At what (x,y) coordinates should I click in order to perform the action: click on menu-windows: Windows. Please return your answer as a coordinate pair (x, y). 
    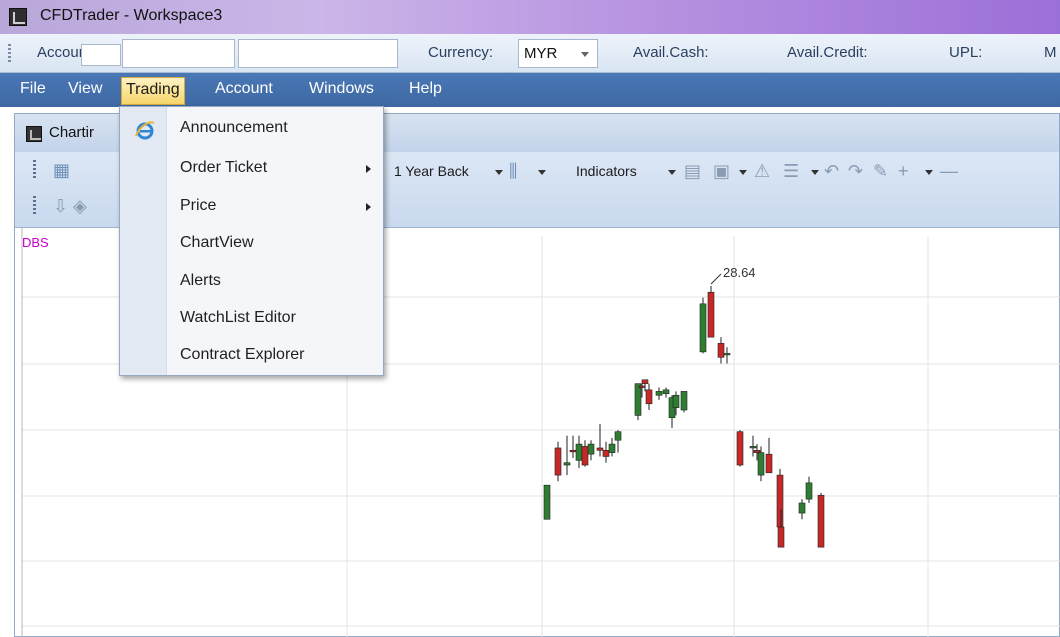
    Looking at the image, I should click on (341, 89).